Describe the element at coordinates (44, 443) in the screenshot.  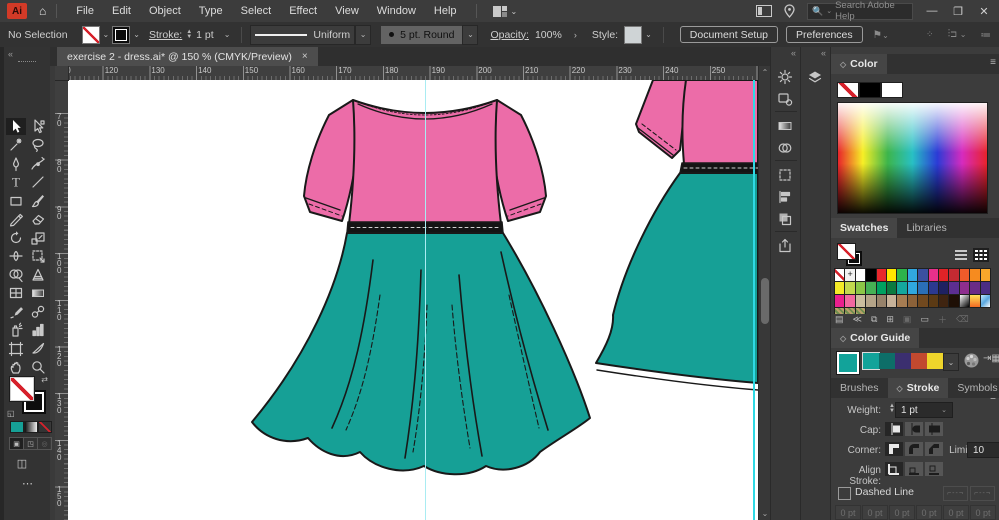
I see `draw-inside-mode-button: ◎` at that location.